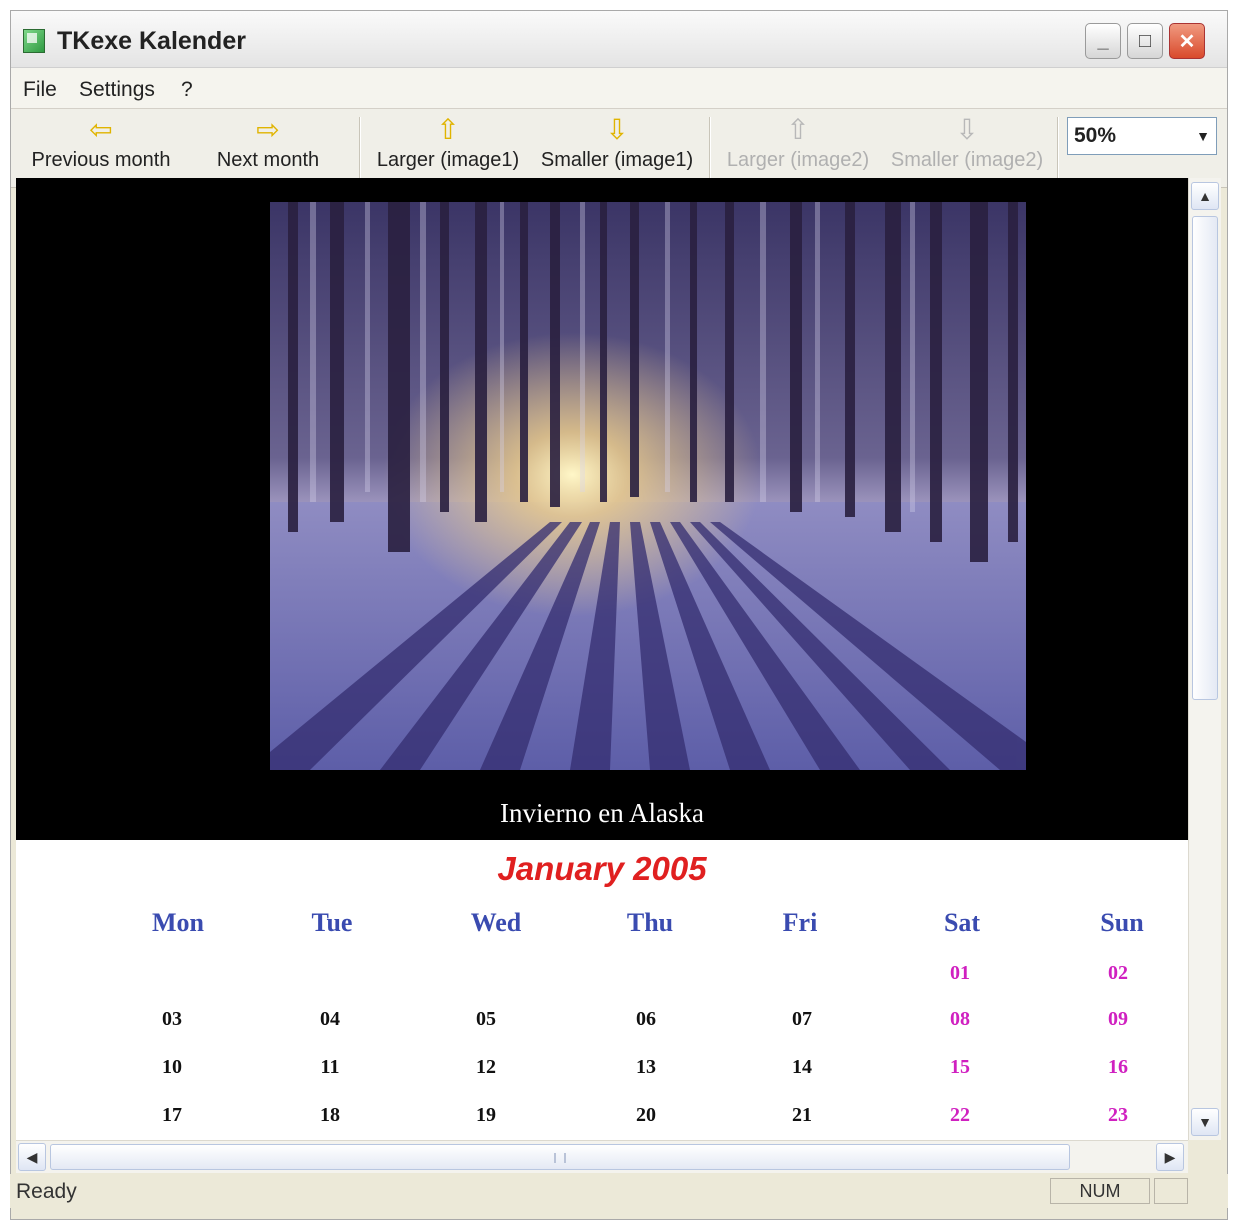 This screenshot has height=1227, width=1233. I want to click on scroll-down-button: ▼, so click(1205, 1122).